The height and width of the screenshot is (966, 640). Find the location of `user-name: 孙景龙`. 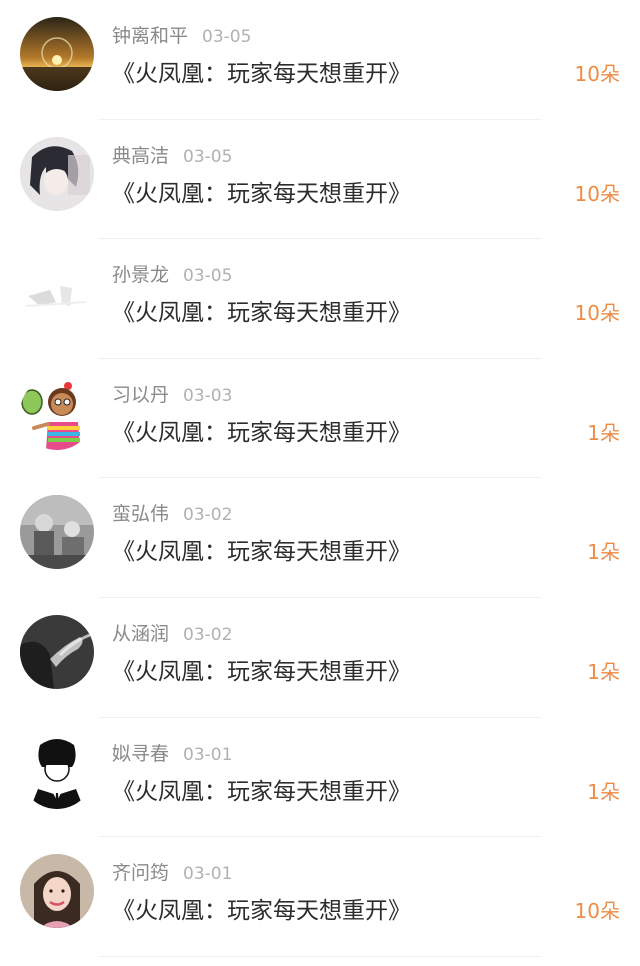

user-name: 孙景龙 is located at coordinates (140, 275).